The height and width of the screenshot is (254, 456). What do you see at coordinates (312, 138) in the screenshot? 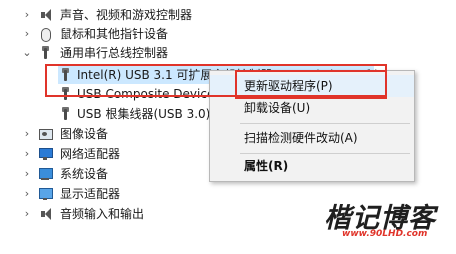
I see `menu-item-scan-hardware: 扫描检测硬件改动(A)` at bounding box center [312, 138].